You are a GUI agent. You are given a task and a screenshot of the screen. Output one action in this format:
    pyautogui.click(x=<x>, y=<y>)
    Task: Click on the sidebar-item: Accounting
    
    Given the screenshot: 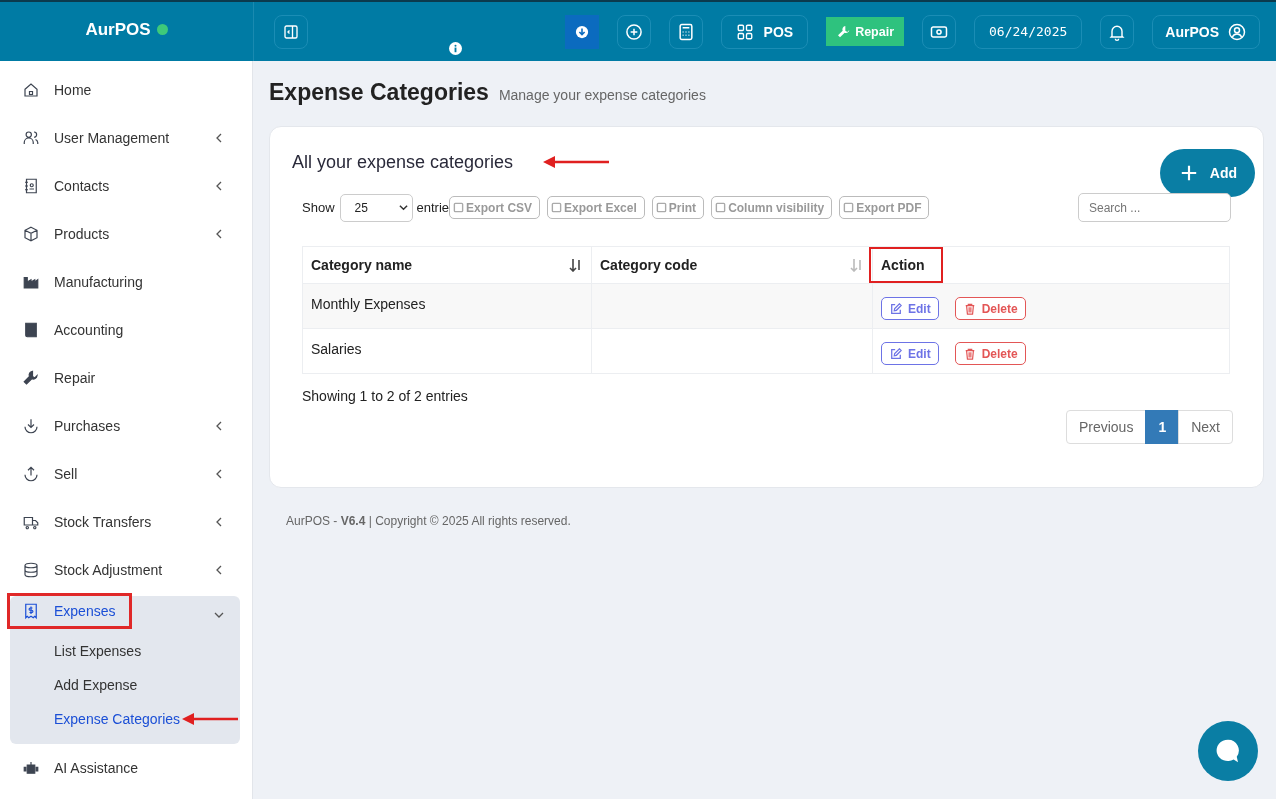 What is the action you would take?
    pyautogui.click(x=126, y=330)
    